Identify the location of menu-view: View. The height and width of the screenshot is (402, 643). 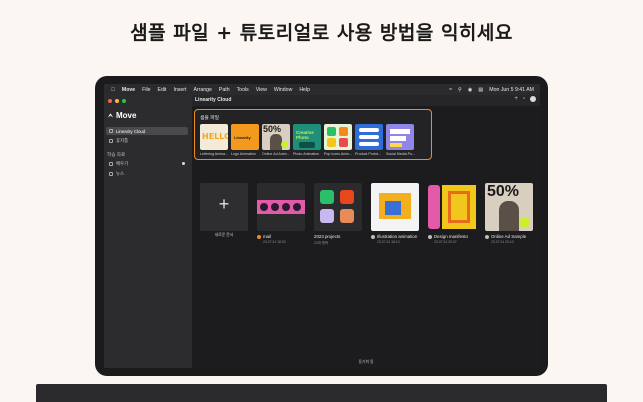
(261, 90).